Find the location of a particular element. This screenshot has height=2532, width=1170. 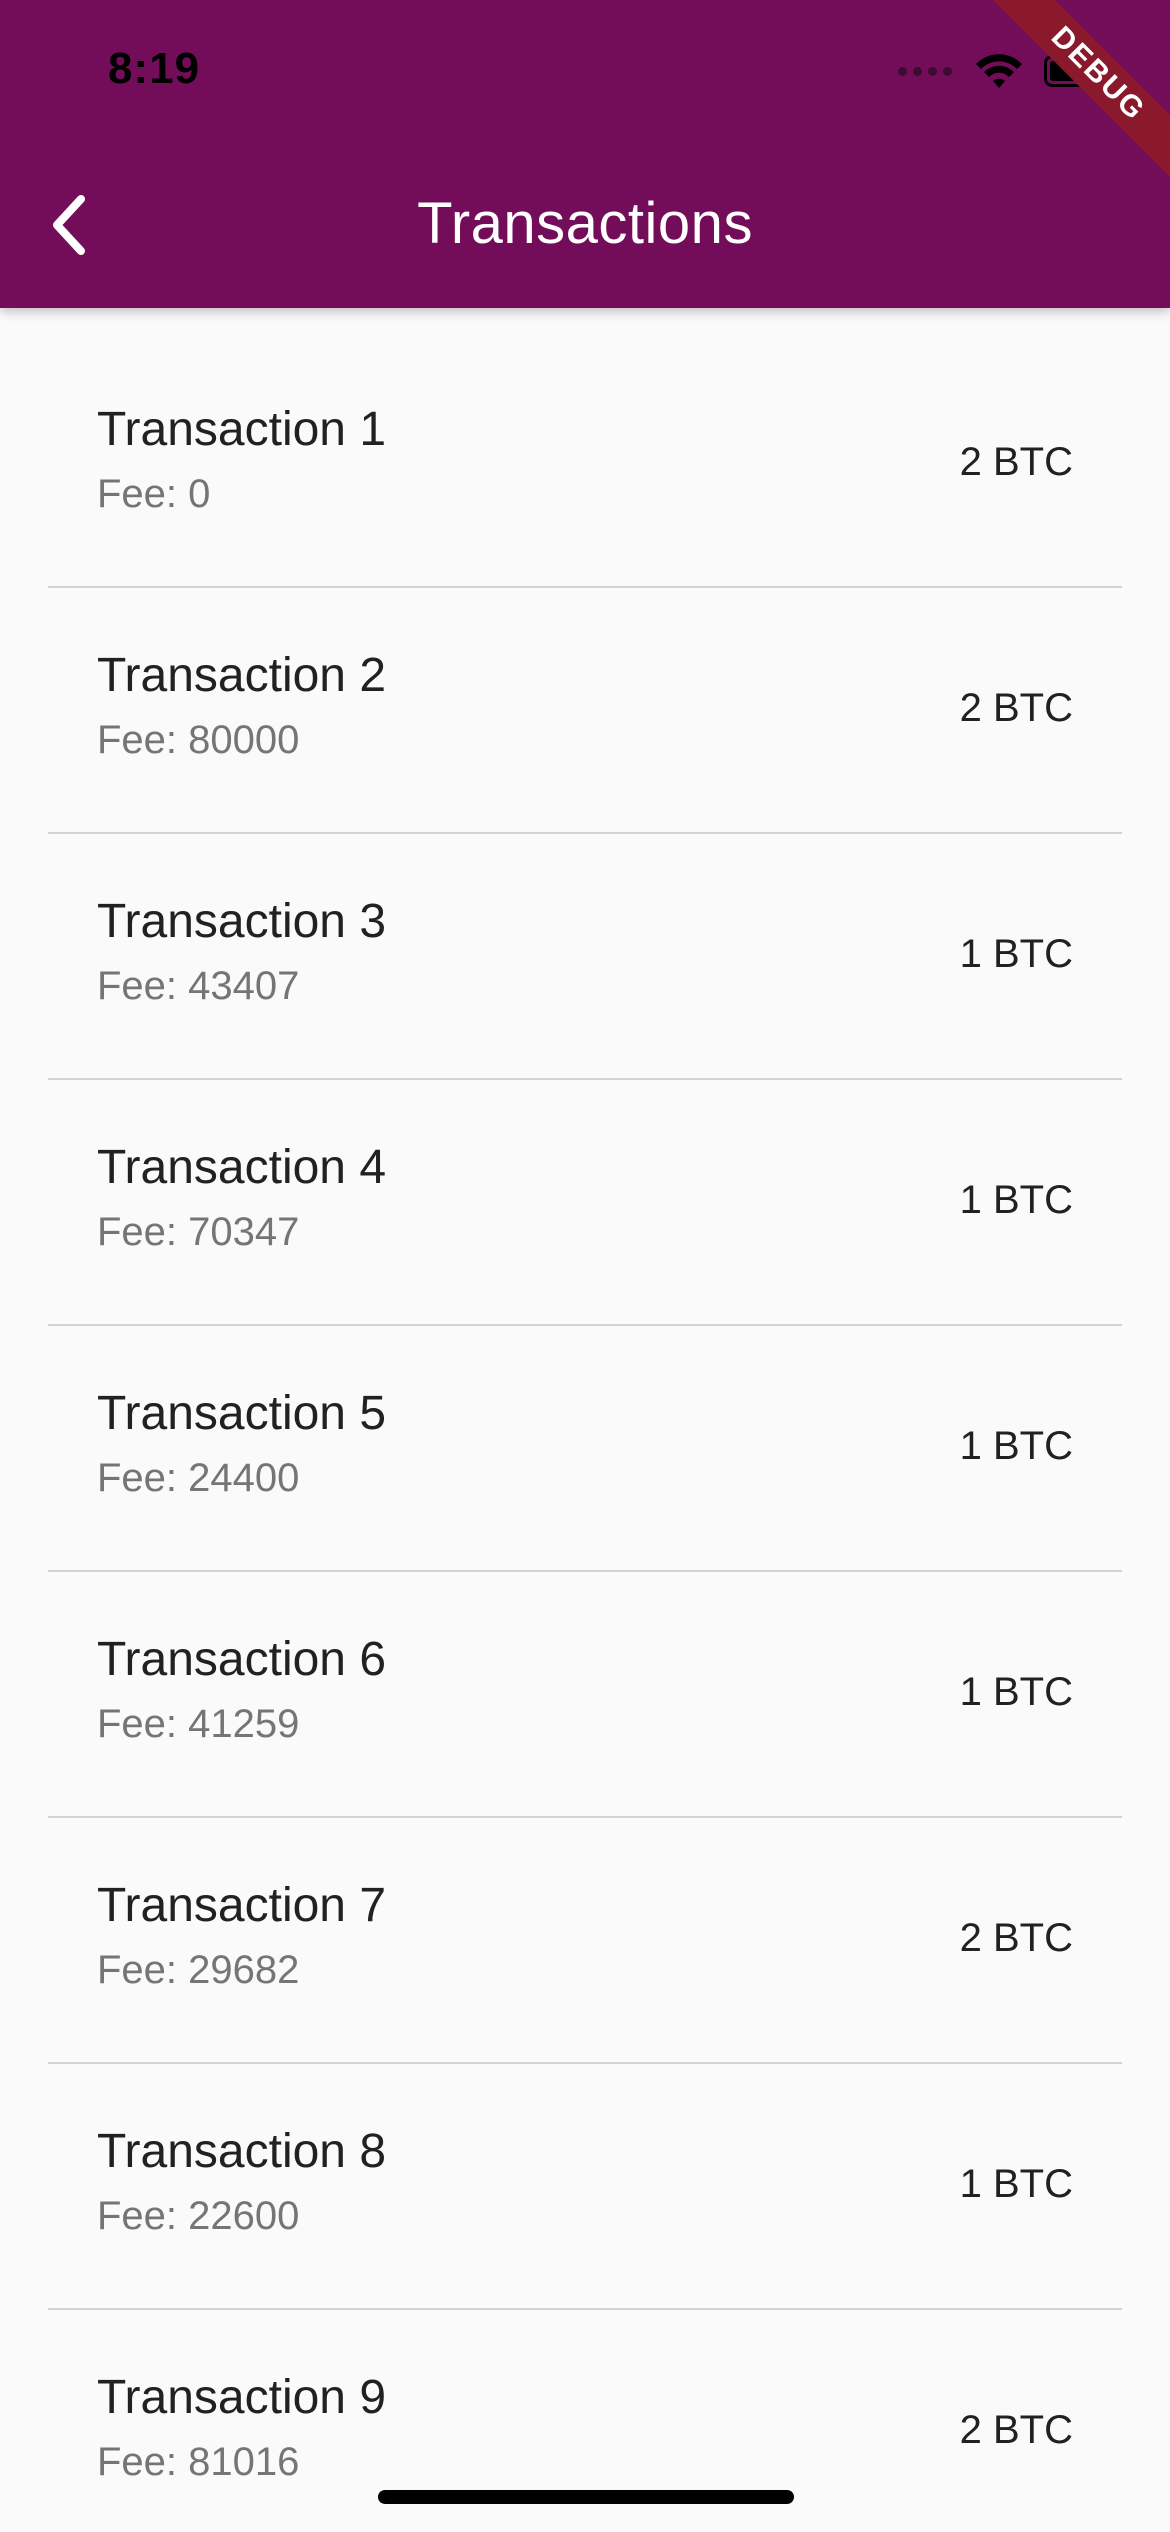

transaction-row: Transaction 8 Fee: 22600 1 BTC is located at coordinates (585, 2187).